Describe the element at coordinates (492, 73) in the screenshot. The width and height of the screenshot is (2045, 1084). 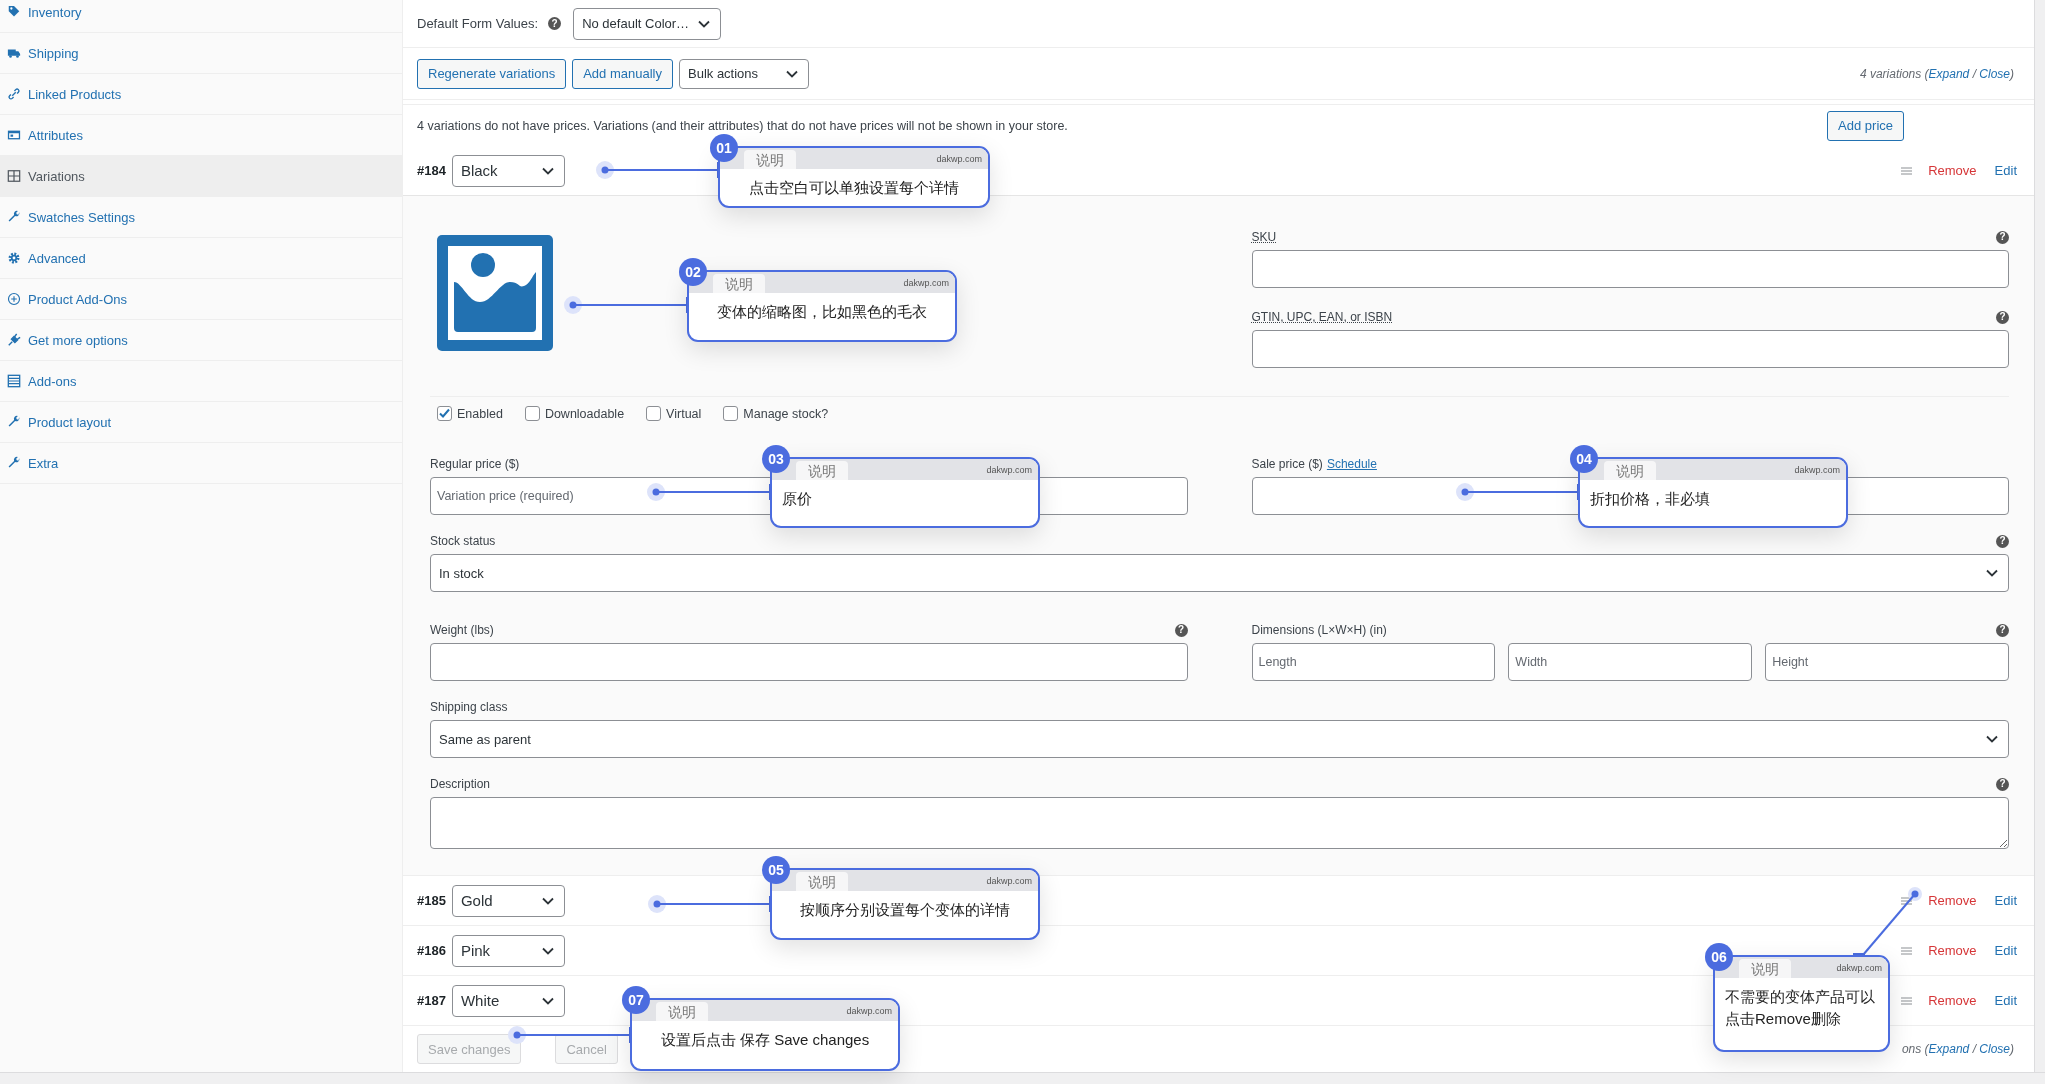
I see `toolbar-button: Regenerate variations` at that location.